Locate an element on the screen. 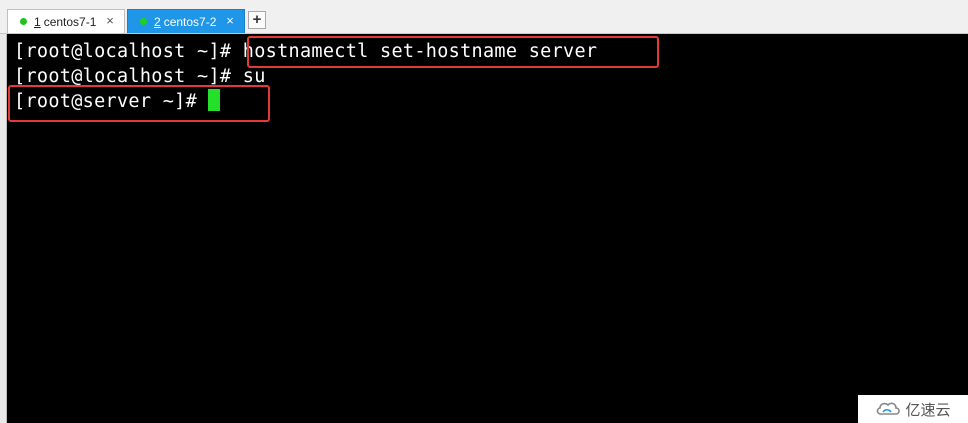  tab-number: 1 is located at coordinates (37, 21).